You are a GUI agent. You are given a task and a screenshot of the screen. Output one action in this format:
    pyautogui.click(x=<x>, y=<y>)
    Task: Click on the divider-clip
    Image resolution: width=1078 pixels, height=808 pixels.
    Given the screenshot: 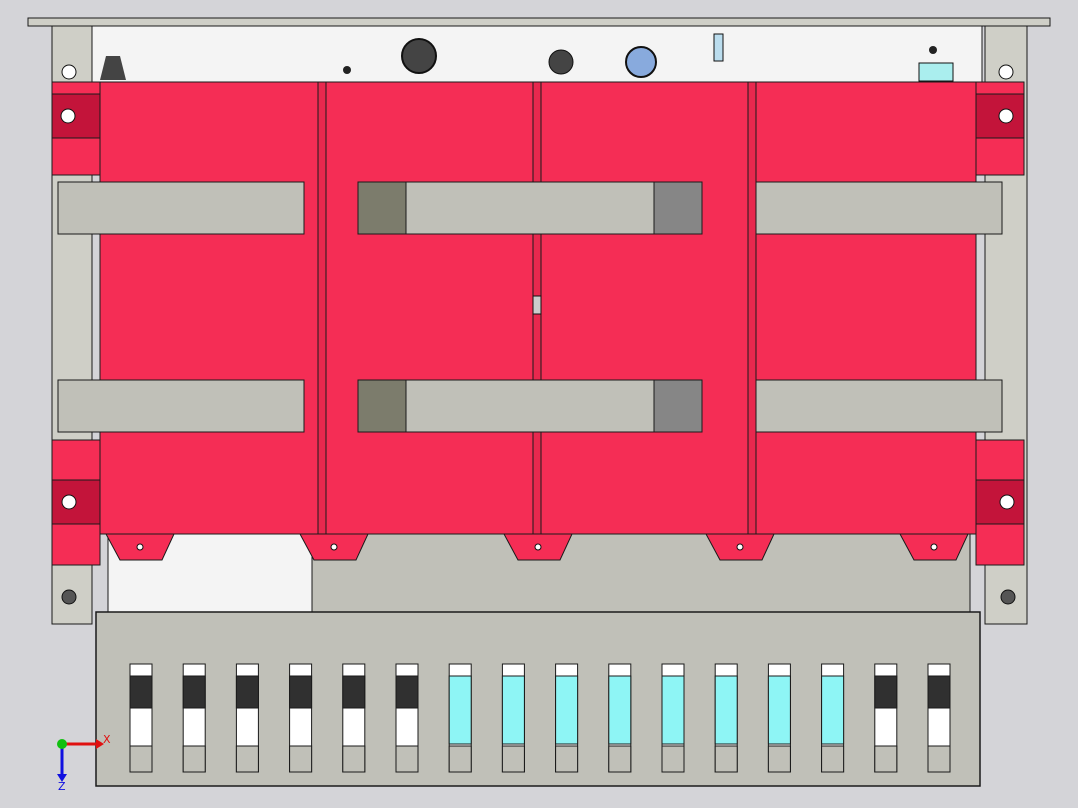 What is the action you would take?
    pyautogui.click(x=537, y=305)
    